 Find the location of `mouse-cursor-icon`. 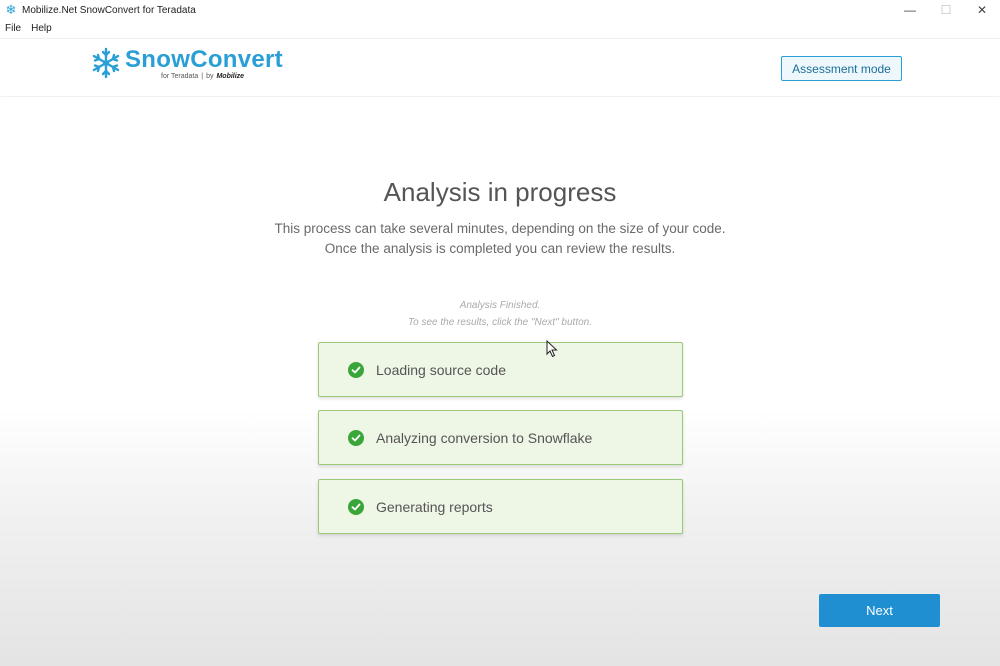

mouse-cursor-icon is located at coordinates (552, 349).